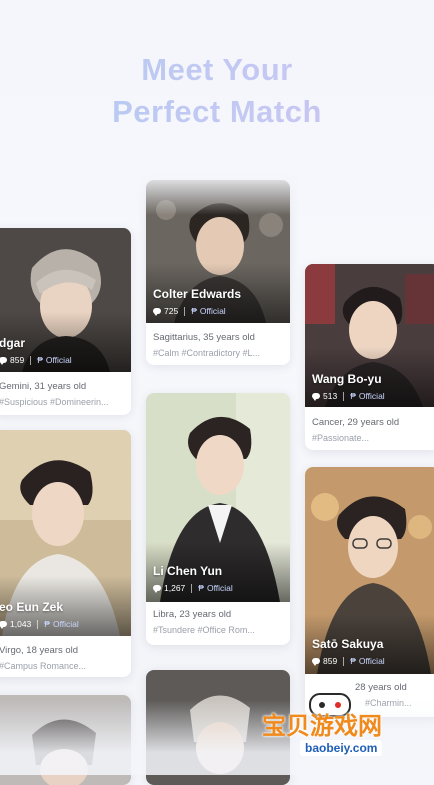 This screenshot has width=434, height=785. Describe the element at coordinates (347, 379) in the screenshot. I see `character-name: Wang Bo-yu` at that location.